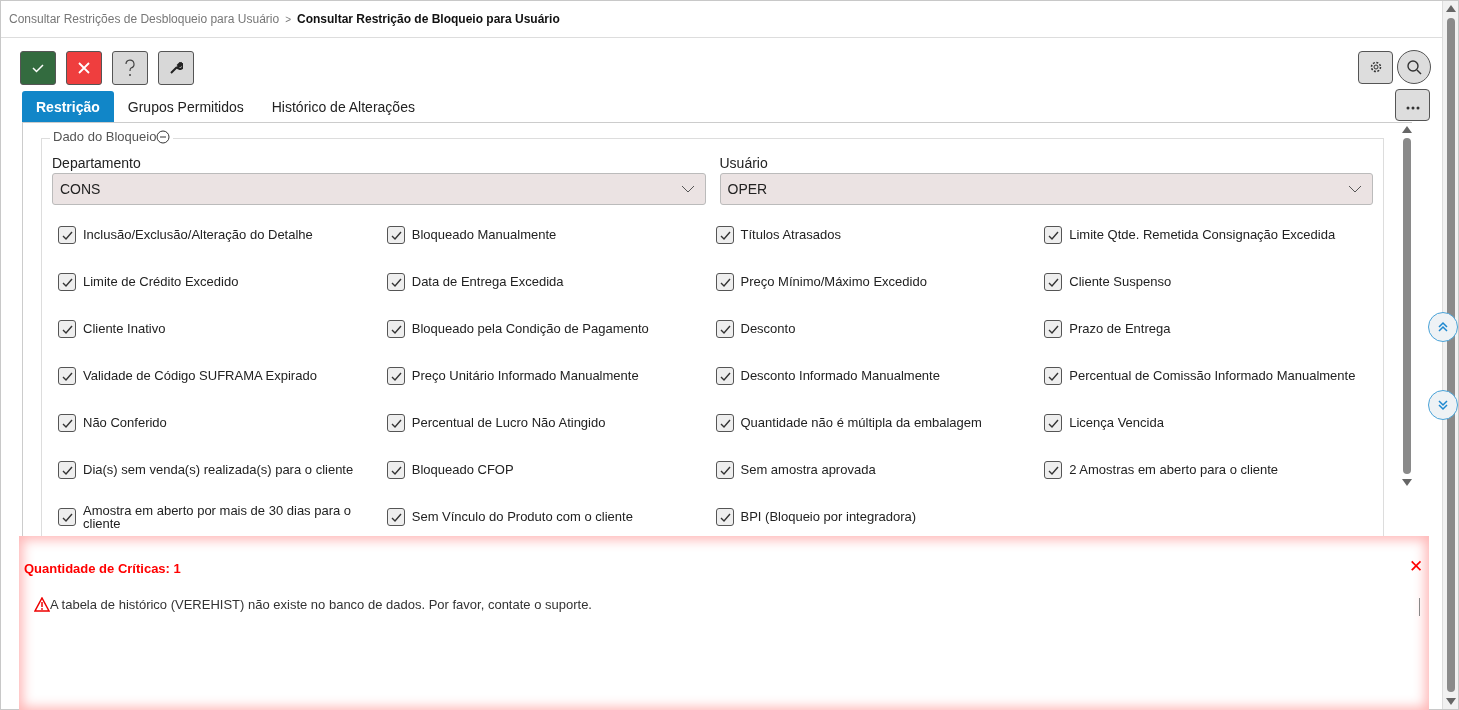 The width and height of the screenshot is (1459, 710). I want to click on wrench-icon, so click(176, 68).